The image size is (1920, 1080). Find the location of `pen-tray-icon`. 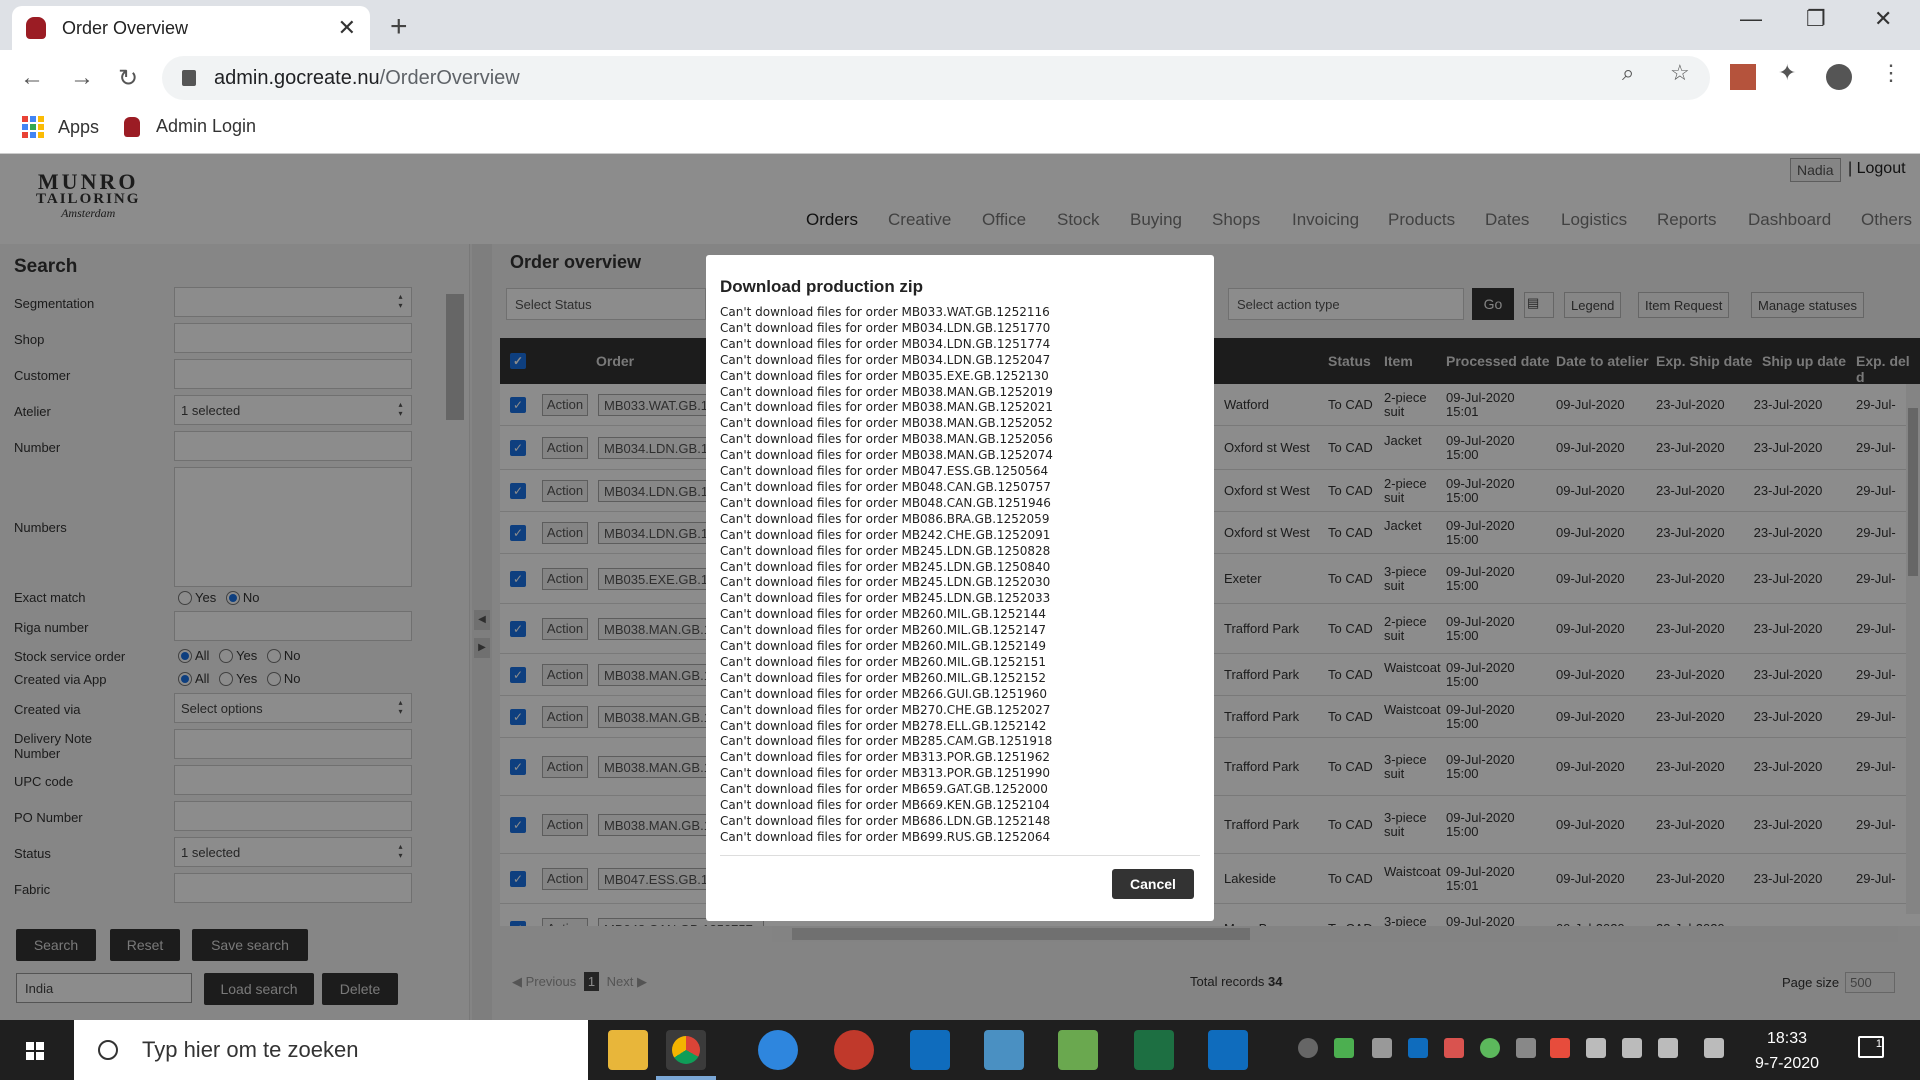

pen-tray-icon is located at coordinates (1714, 1048).